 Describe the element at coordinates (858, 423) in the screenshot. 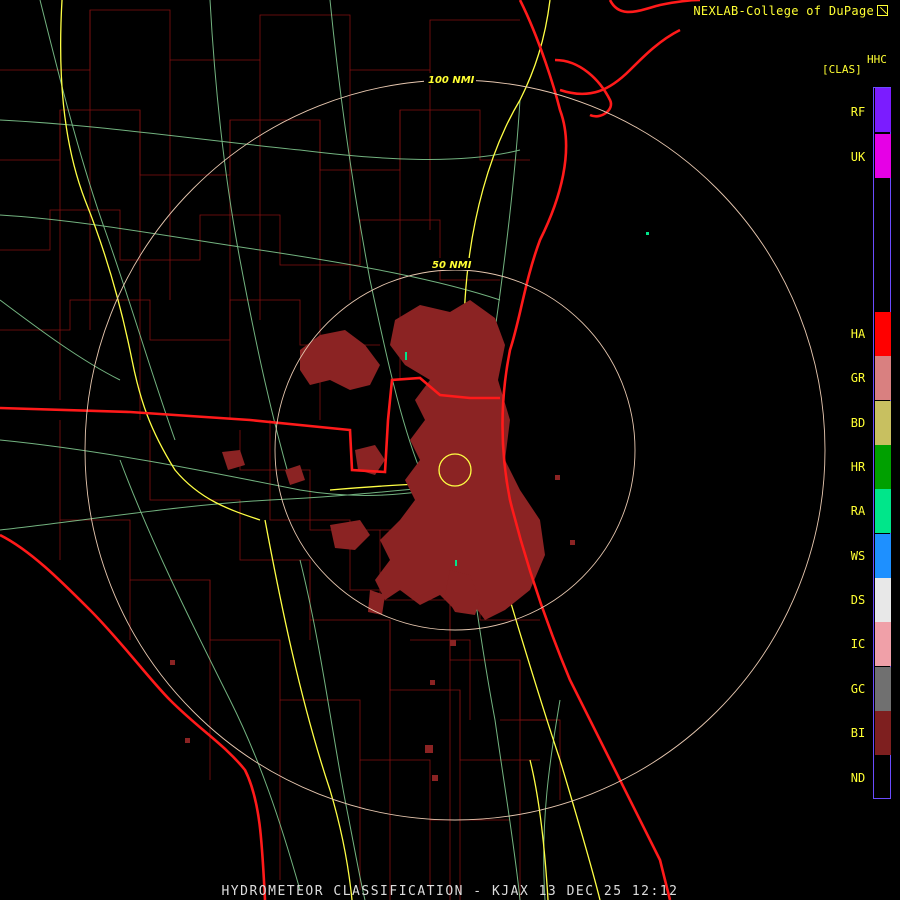

I see `legend-label-bd: BD` at that location.